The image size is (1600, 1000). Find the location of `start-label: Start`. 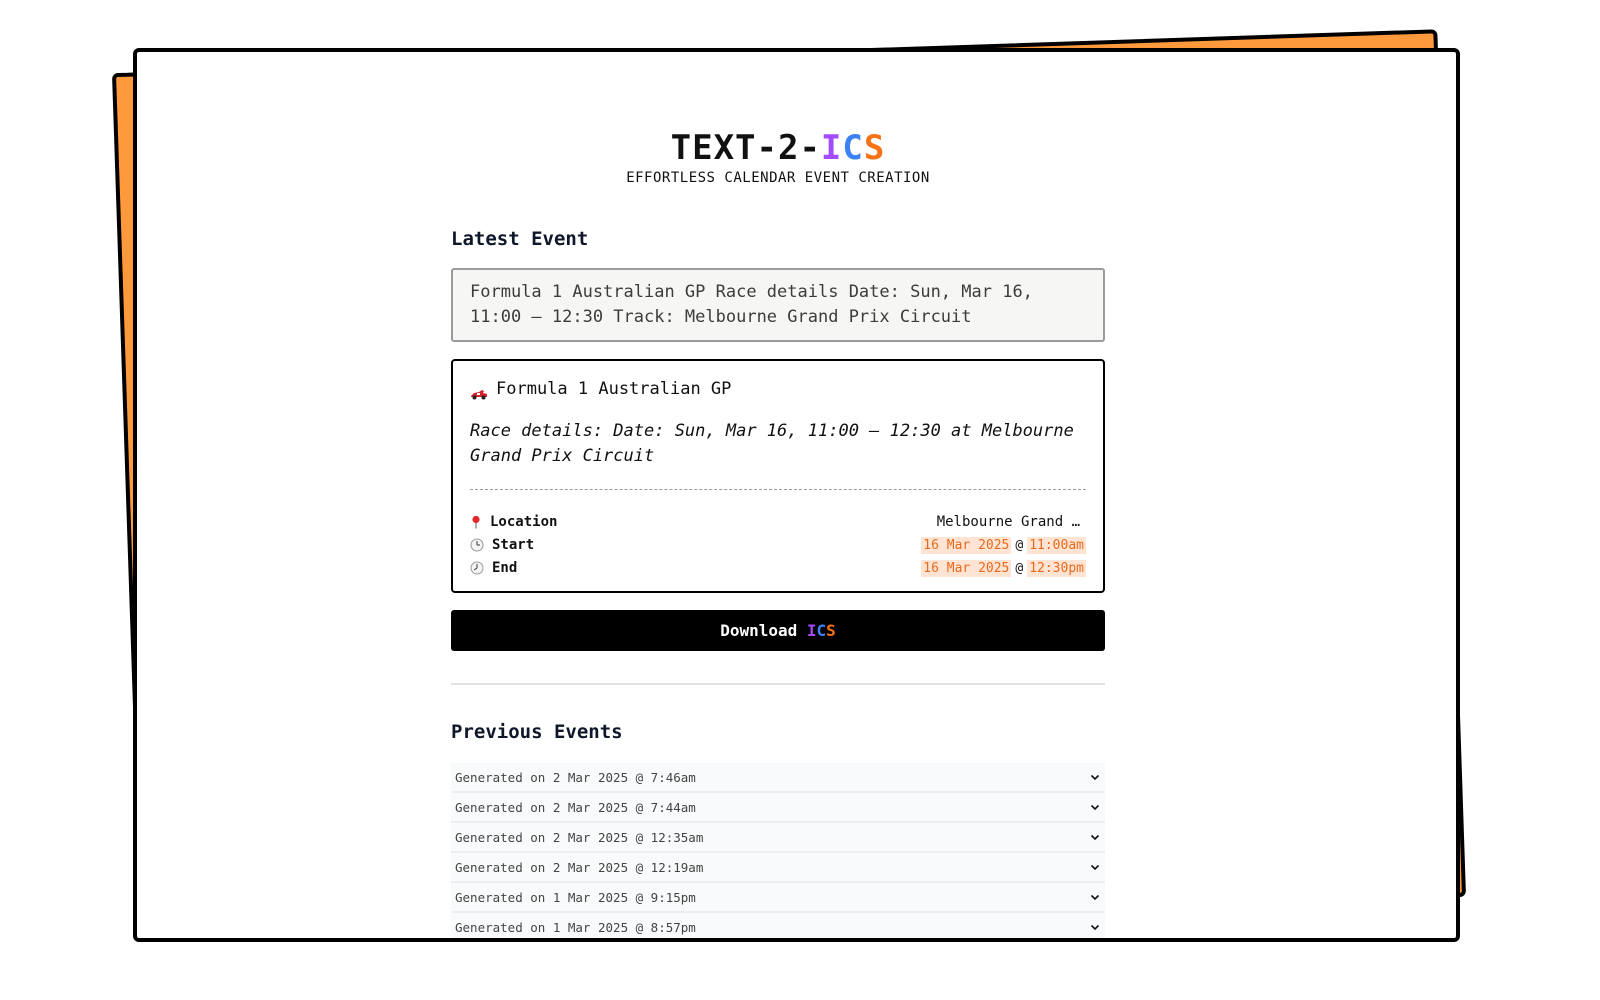

start-label: Start is located at coordinates (513, 544).